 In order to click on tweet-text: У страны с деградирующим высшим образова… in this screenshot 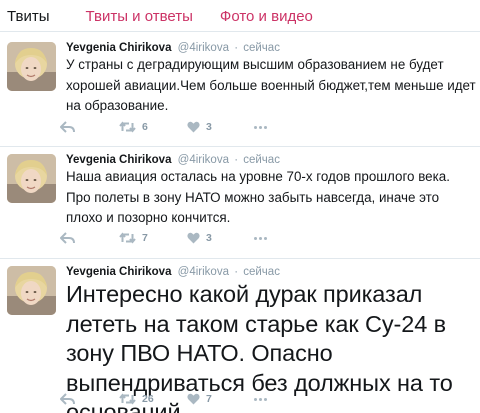, I will do `click(271, 85)`.